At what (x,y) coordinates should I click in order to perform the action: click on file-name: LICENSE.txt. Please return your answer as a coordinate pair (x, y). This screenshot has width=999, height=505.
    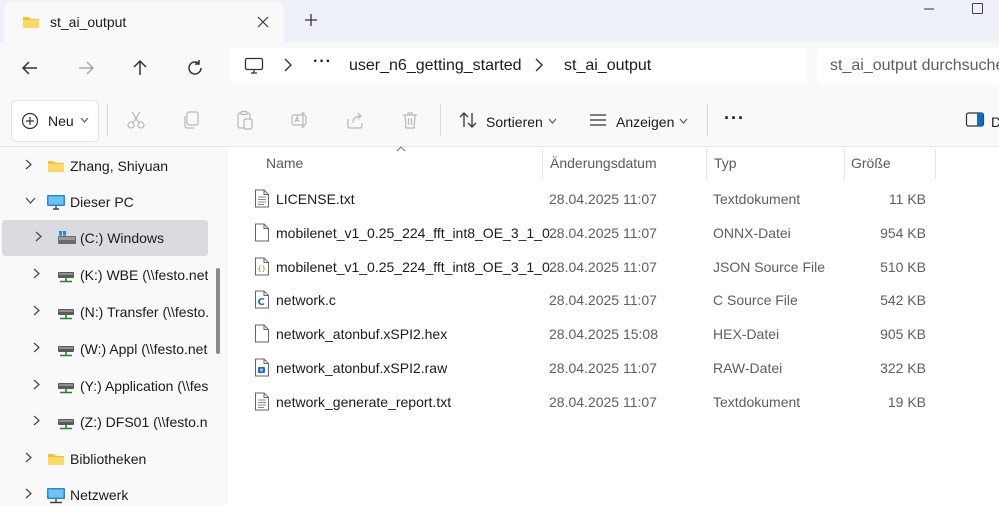
    Looking at the image, I should click on (315, 199).